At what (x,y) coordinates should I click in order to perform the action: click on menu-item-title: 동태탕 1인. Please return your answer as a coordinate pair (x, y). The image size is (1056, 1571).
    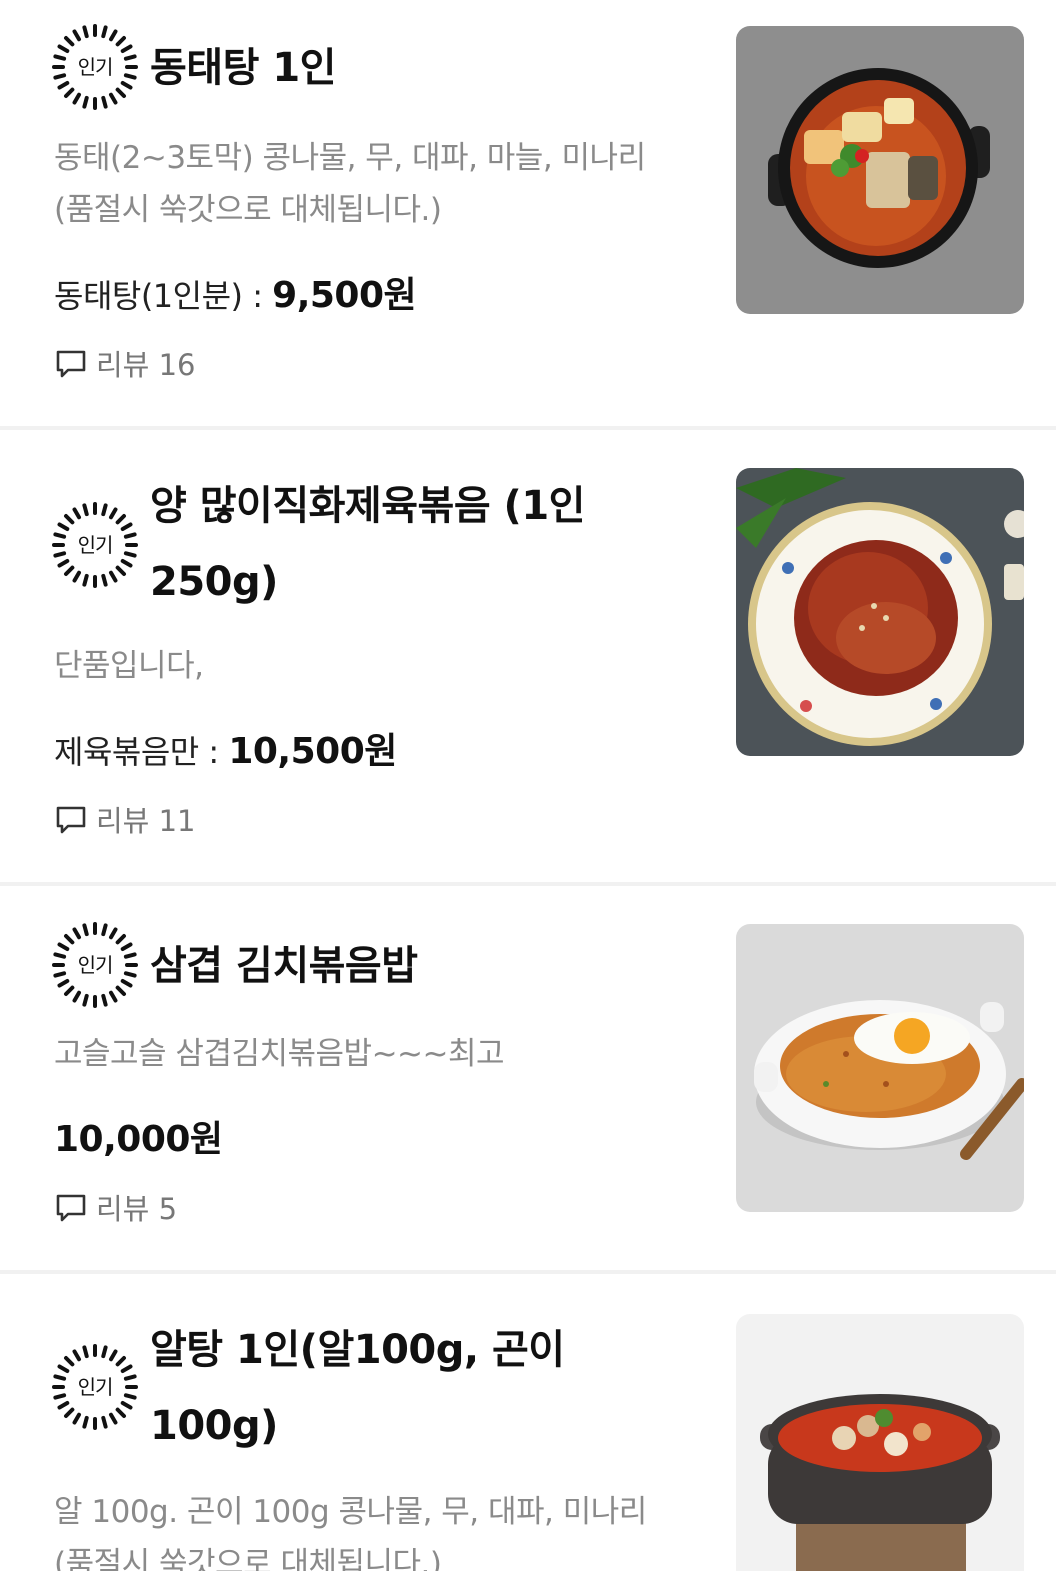
    Looking at the image, I should click on (243, 68).